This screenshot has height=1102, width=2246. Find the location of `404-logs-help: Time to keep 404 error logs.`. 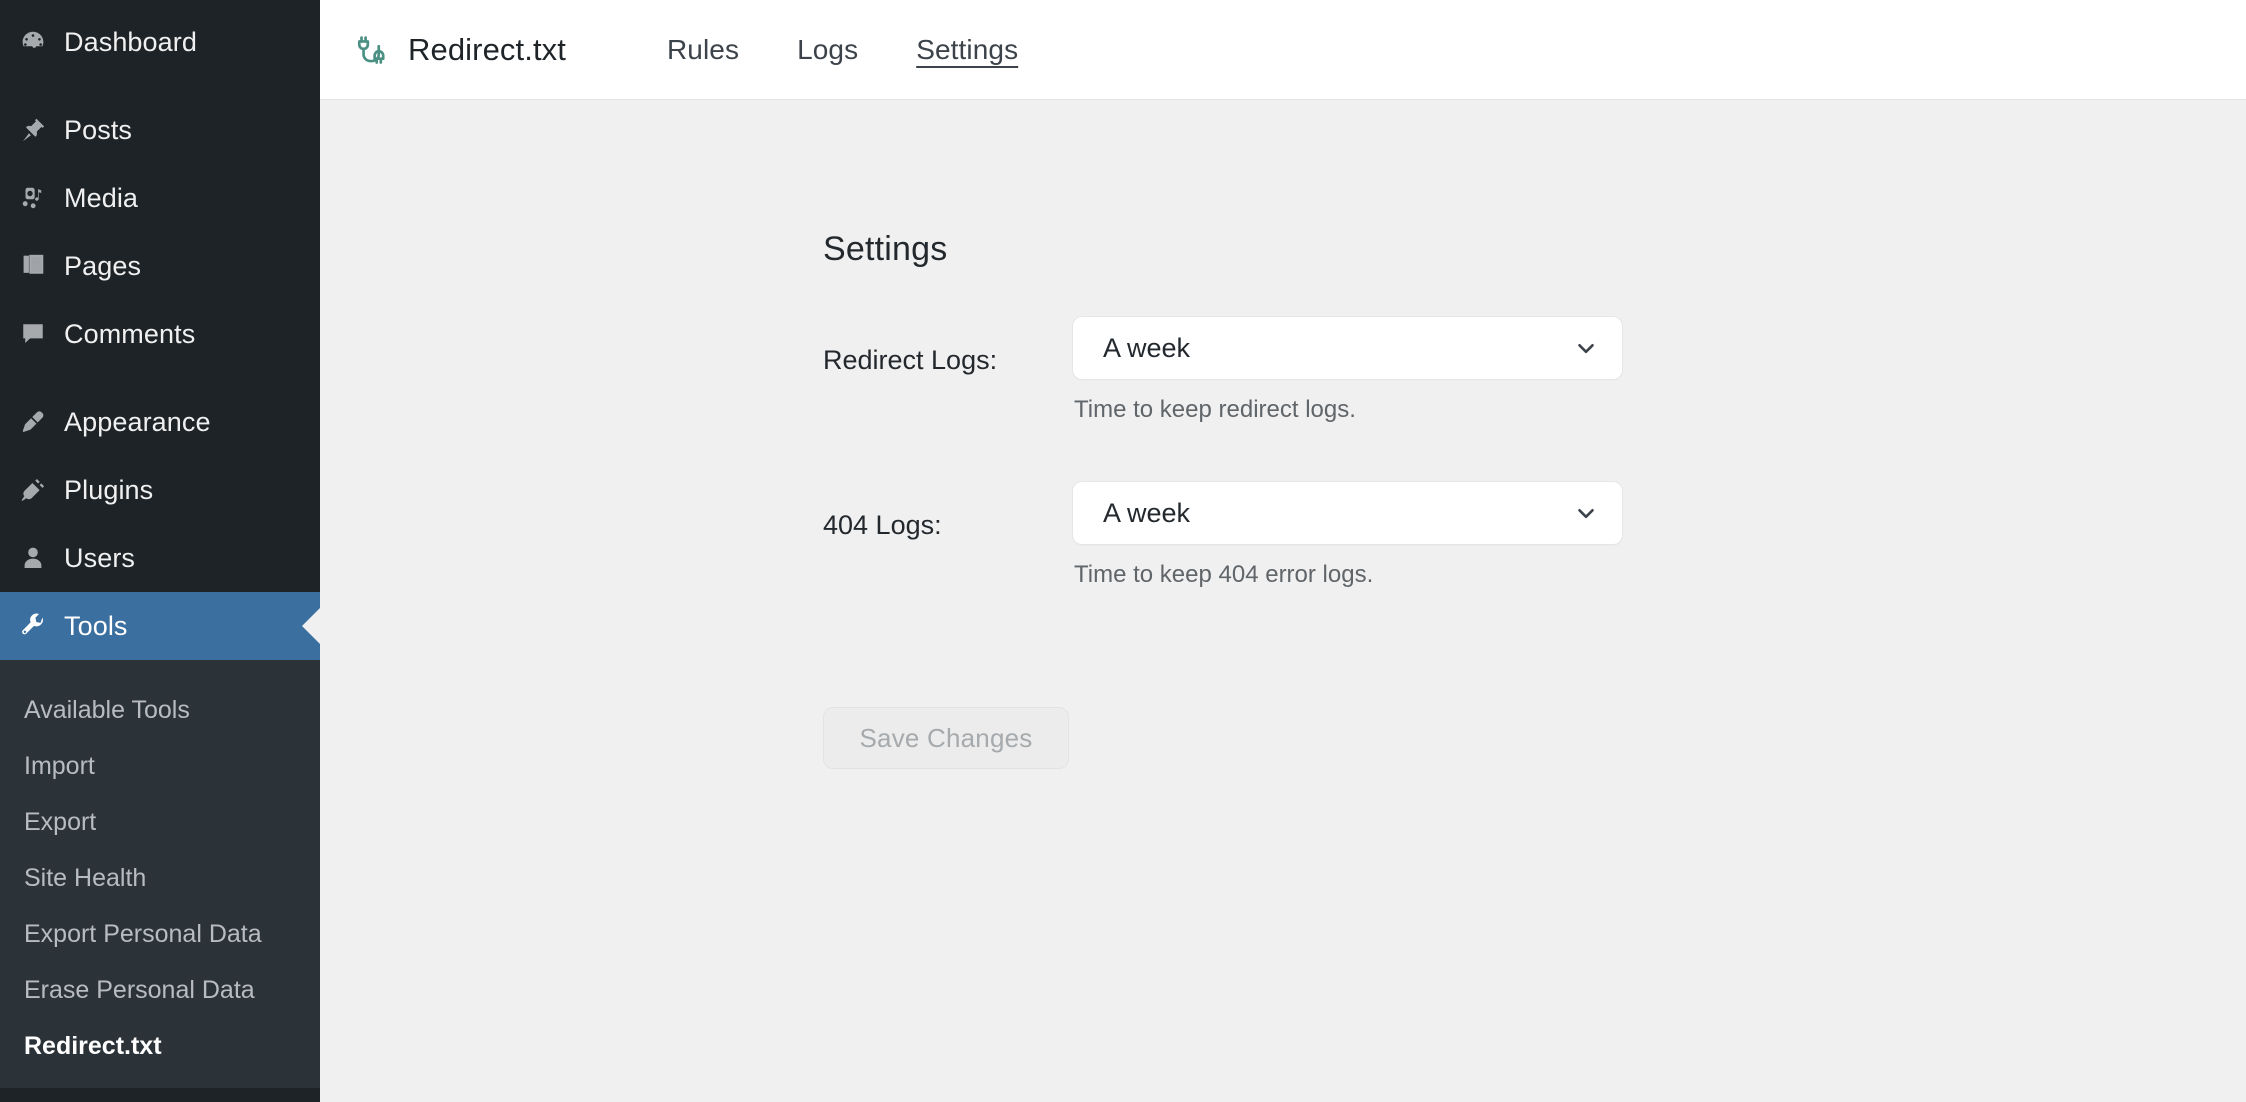

404-logs-help: Time to keep 404 error logs. is located at coordinates (1224, 574).